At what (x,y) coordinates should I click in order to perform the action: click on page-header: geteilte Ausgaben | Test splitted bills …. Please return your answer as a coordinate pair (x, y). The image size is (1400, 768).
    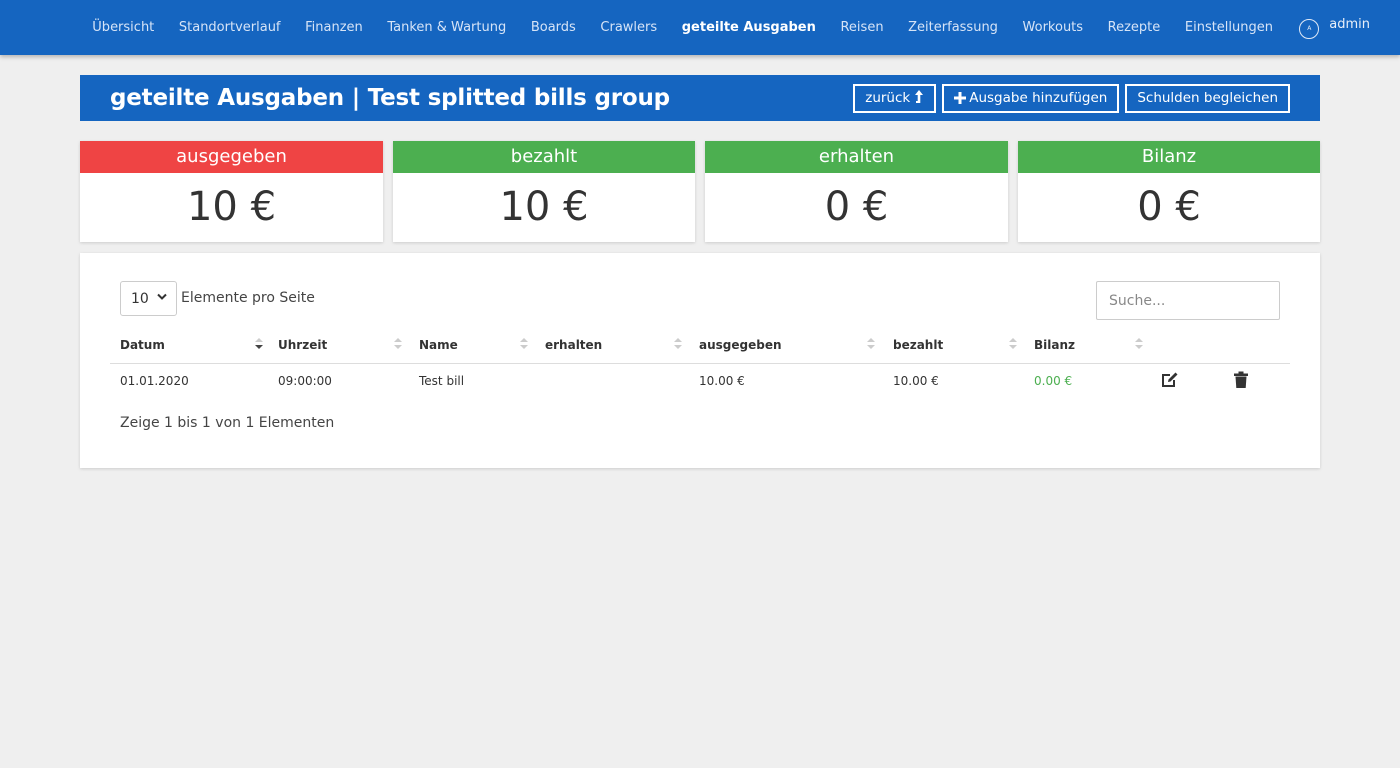
    Looking at the image, I should click on (700, 98).